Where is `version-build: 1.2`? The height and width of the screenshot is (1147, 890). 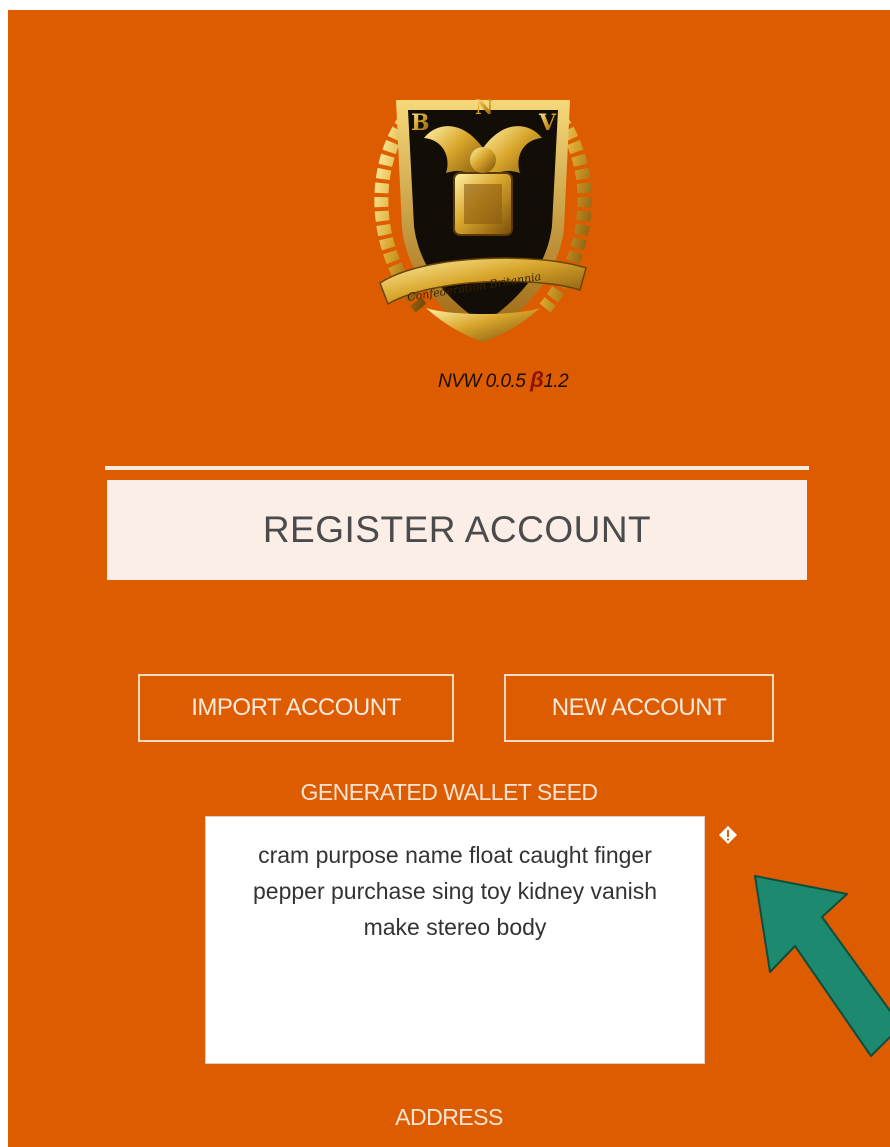
version-build: 1.2 is located at coordinates (556, 381).